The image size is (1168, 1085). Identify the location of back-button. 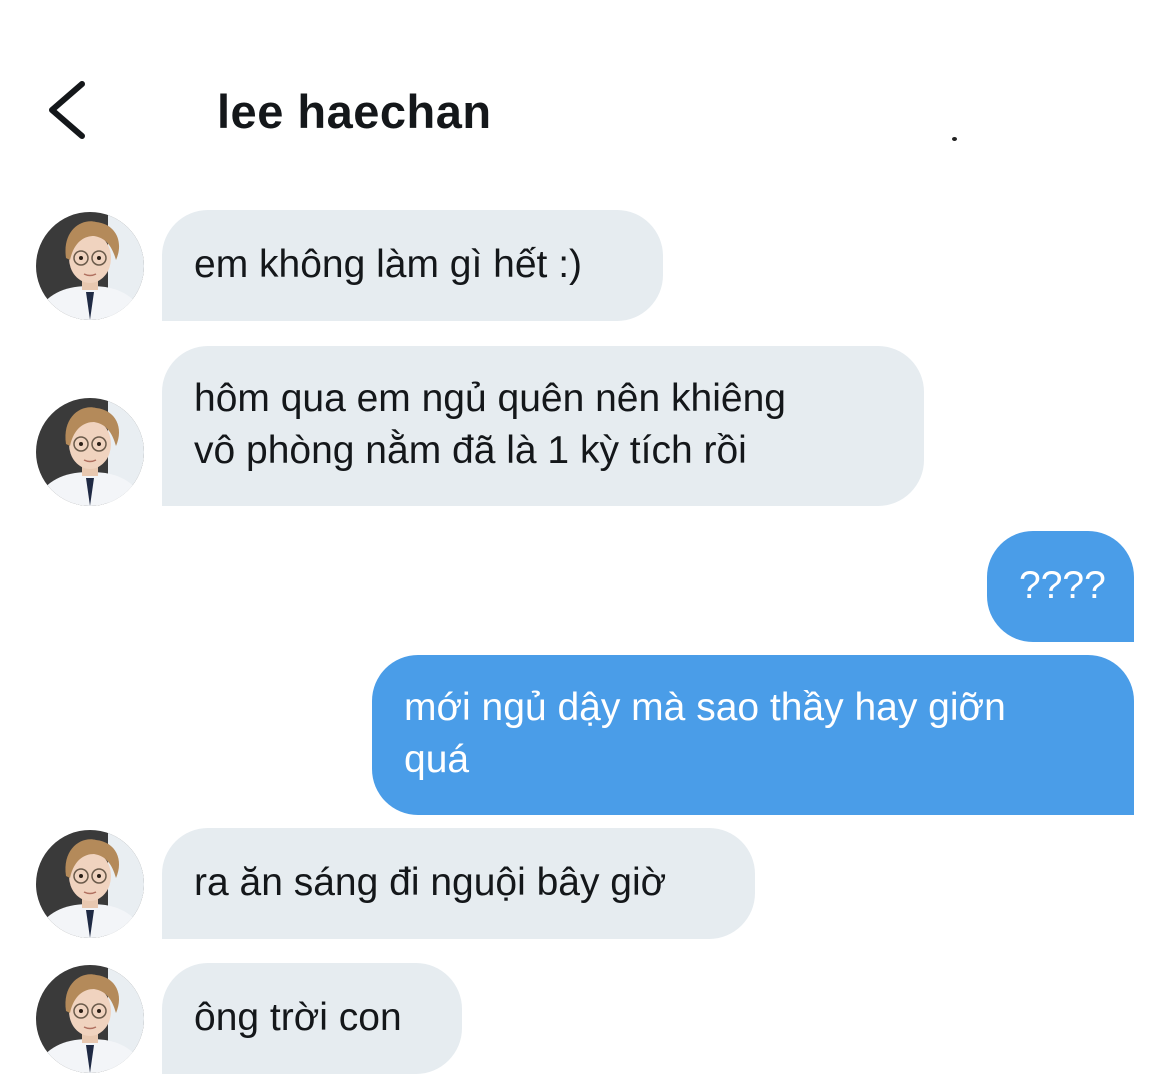
(68, 110).